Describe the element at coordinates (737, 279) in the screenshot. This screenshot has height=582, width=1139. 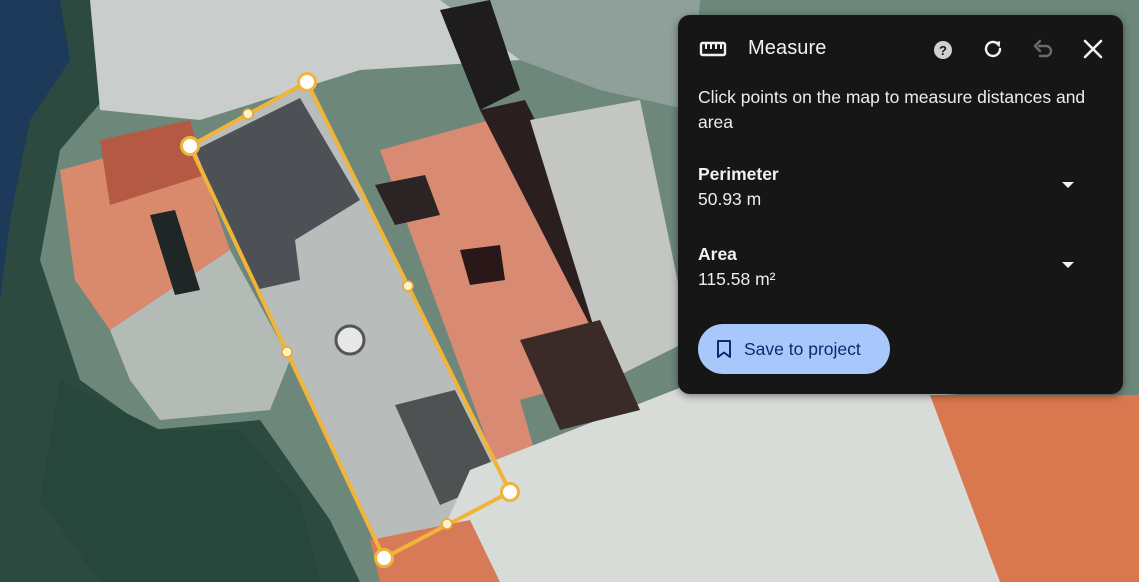
I see `area-value: 115.58 m²` at that location.